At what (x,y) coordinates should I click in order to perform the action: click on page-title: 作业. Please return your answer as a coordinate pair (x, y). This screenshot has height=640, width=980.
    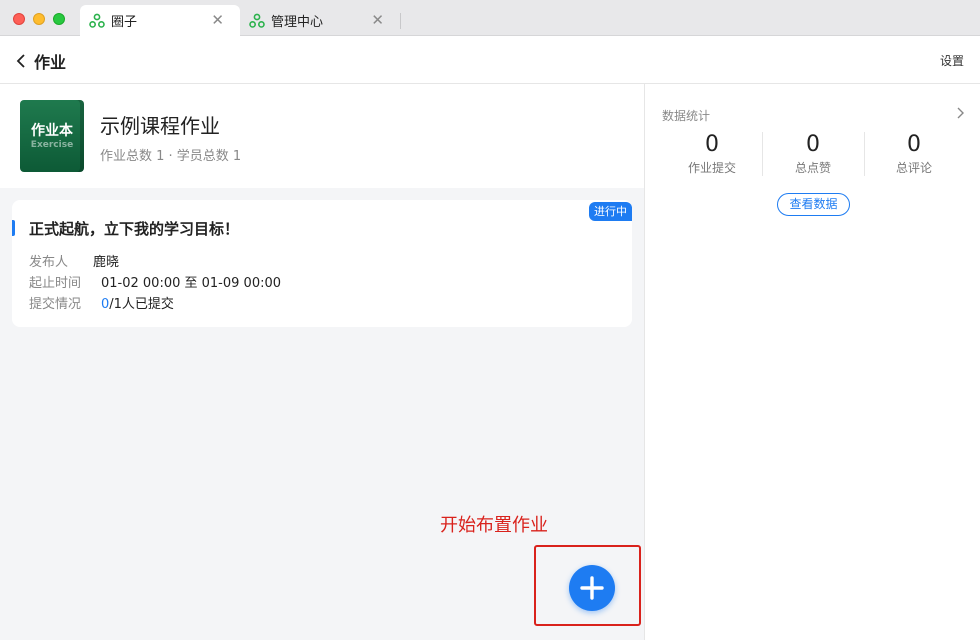
    Looking at the image, I should click on (50, 62).